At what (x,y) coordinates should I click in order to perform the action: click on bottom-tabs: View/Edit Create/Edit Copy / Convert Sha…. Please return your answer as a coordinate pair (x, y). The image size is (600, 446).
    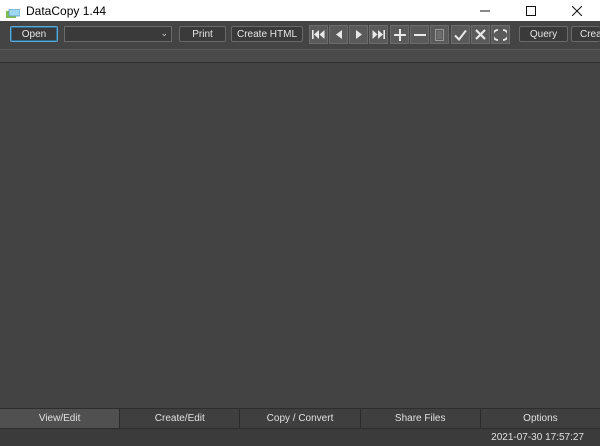
    Looking at the image, I should click on (300, 418).